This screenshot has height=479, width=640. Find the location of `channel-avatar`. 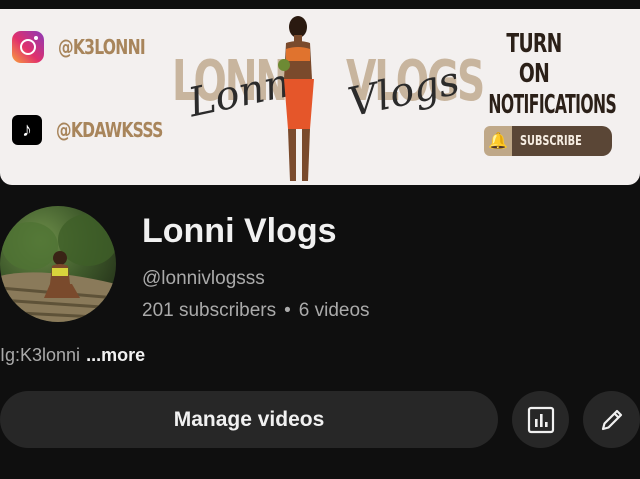

channel-avatar is located at coordinates (58, 264).